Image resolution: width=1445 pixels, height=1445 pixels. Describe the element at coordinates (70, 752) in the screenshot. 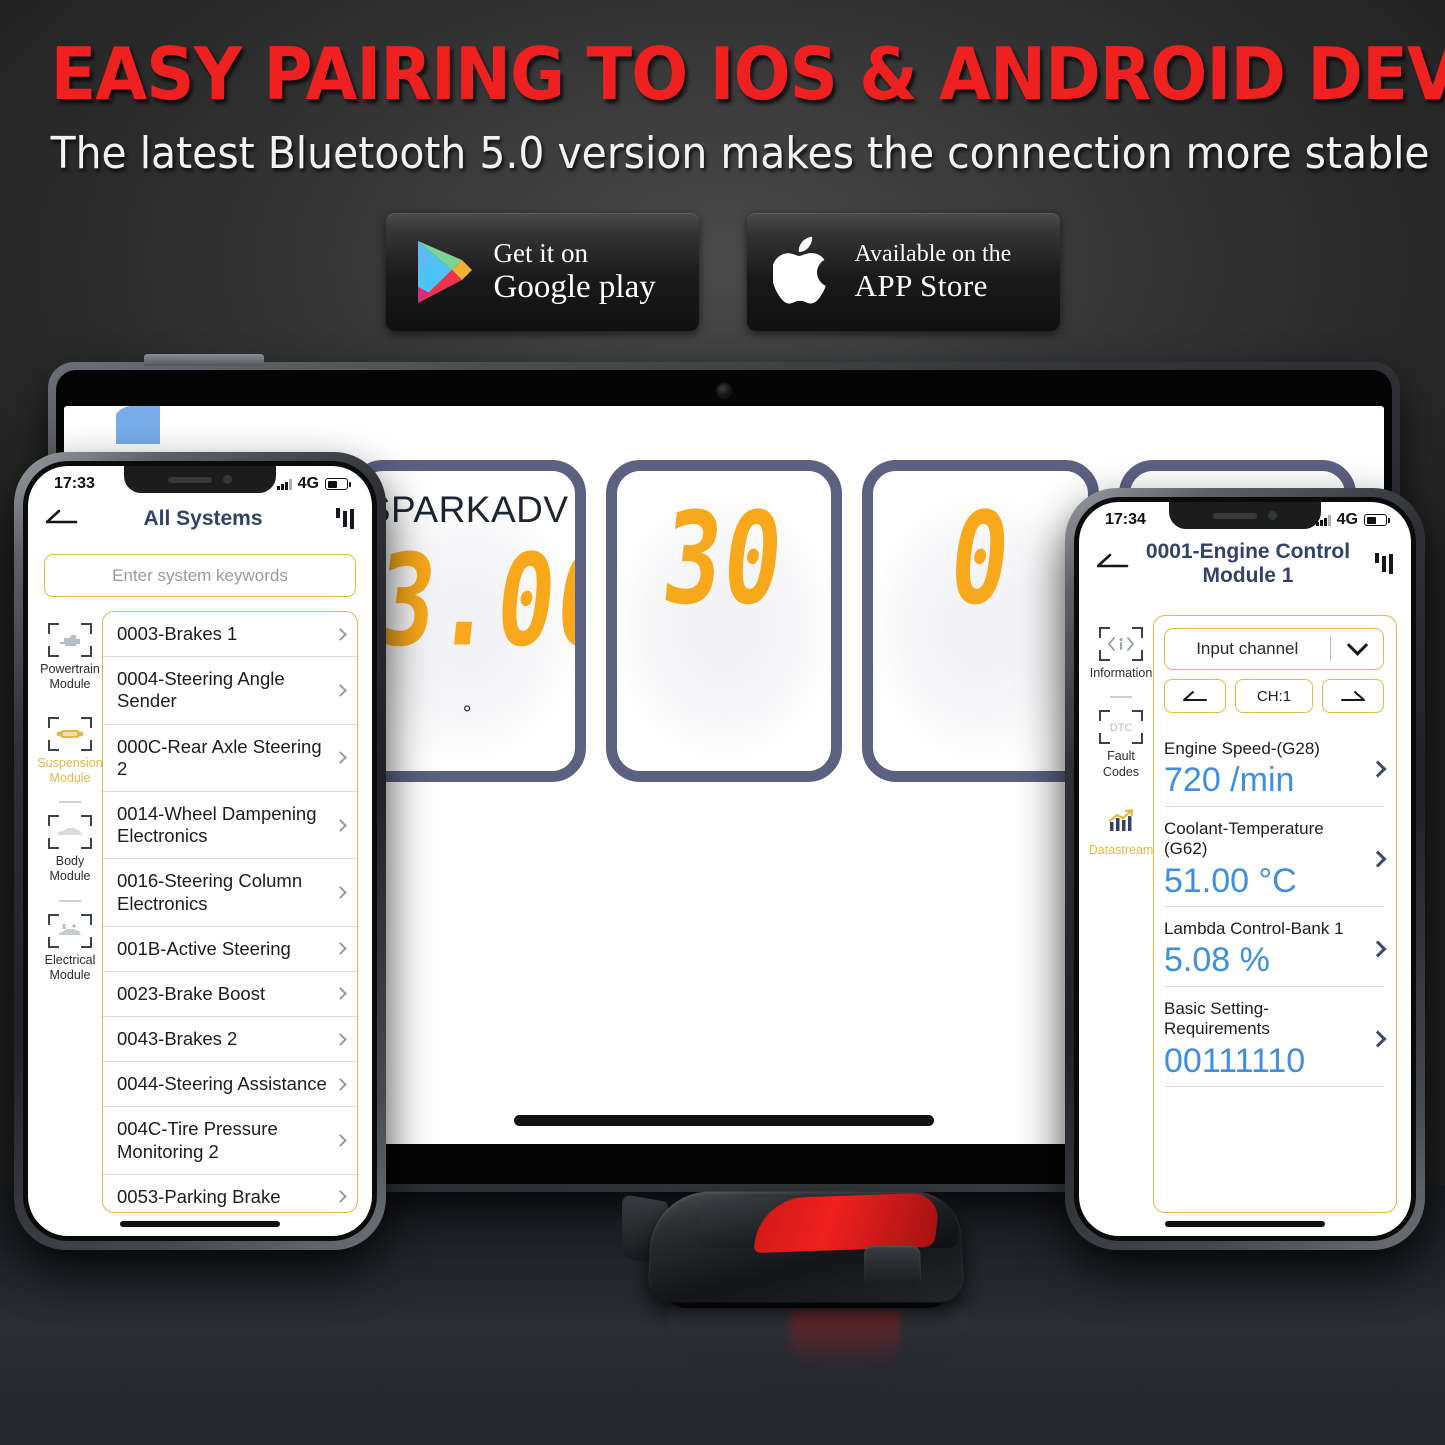

I see `sidebar-item-suspension: Suspension Module` at that location.